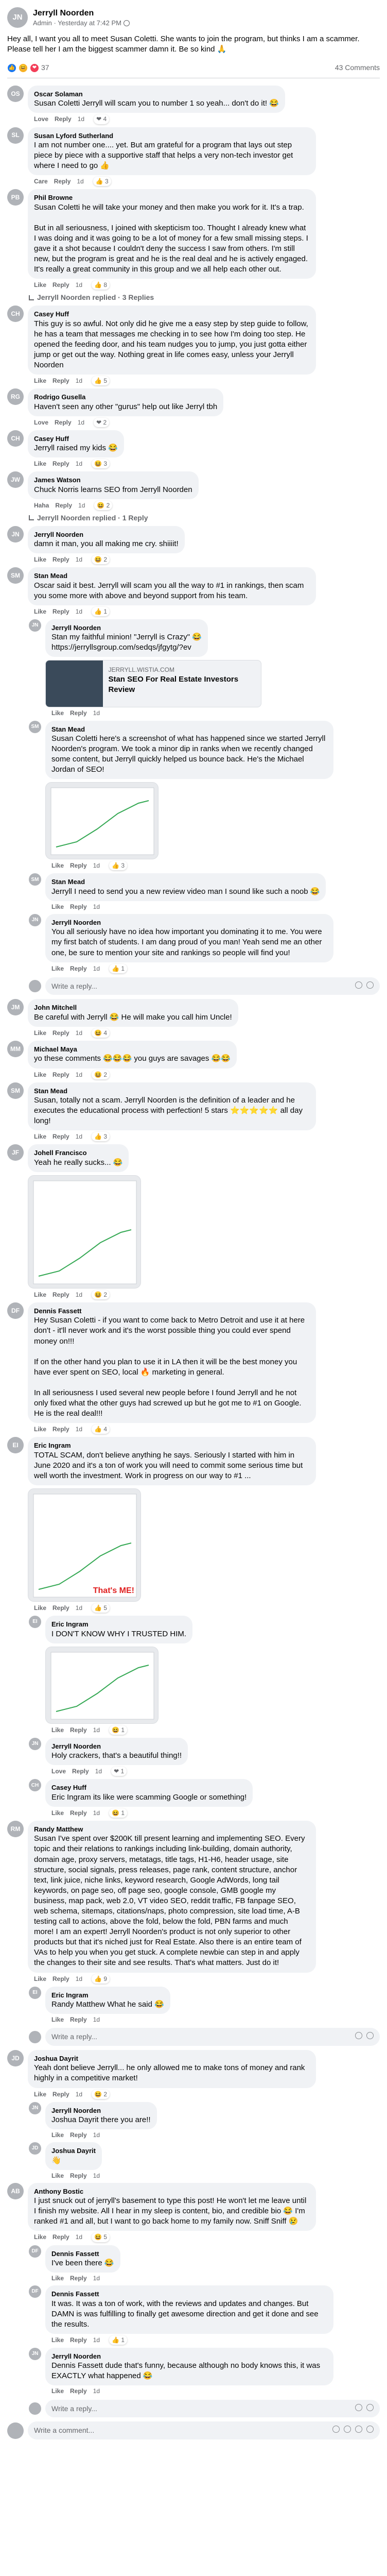 This screenshot has width=387, height=2576. I want to click on commenter-name: Dennis Fassett, so click(172, 1311).